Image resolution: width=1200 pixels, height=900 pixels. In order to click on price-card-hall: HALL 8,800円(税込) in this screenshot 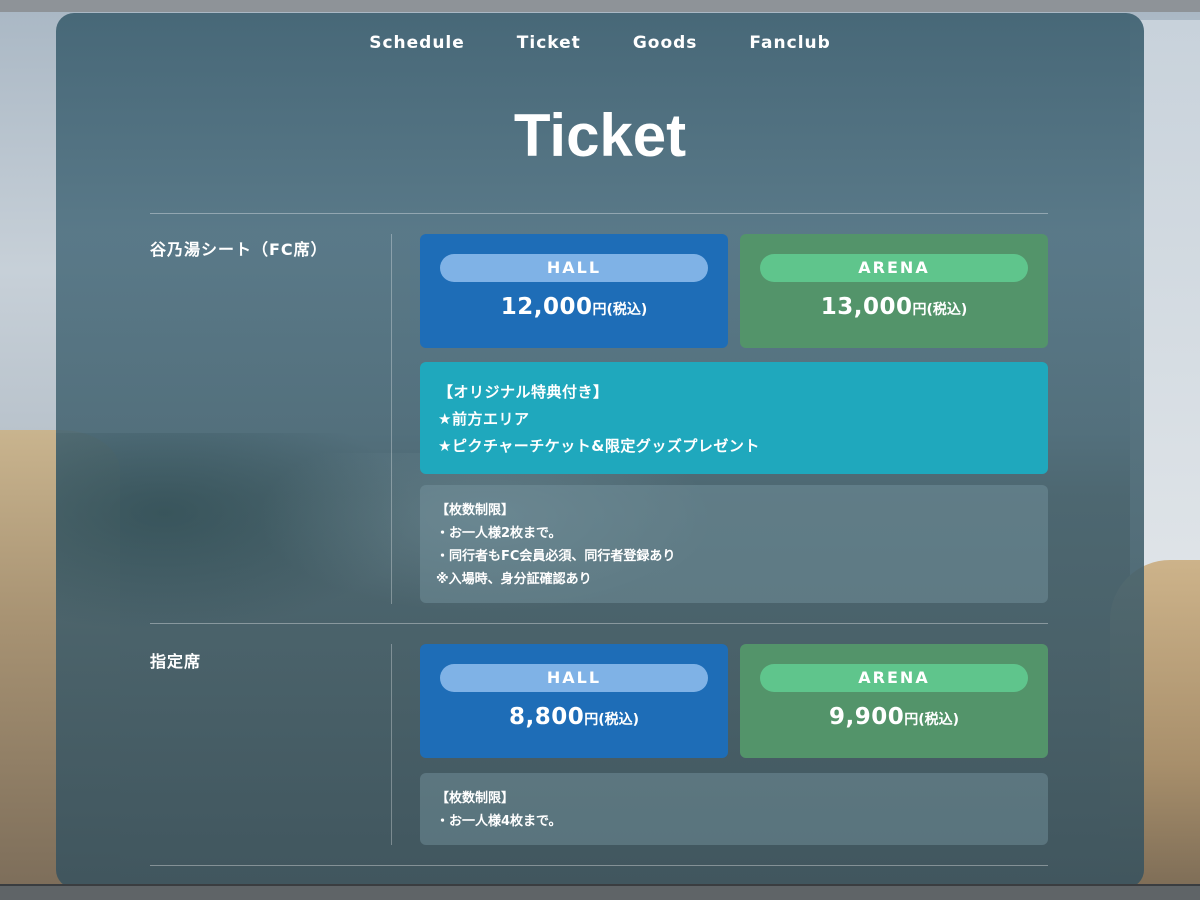, I will do `click(574, 701)`.